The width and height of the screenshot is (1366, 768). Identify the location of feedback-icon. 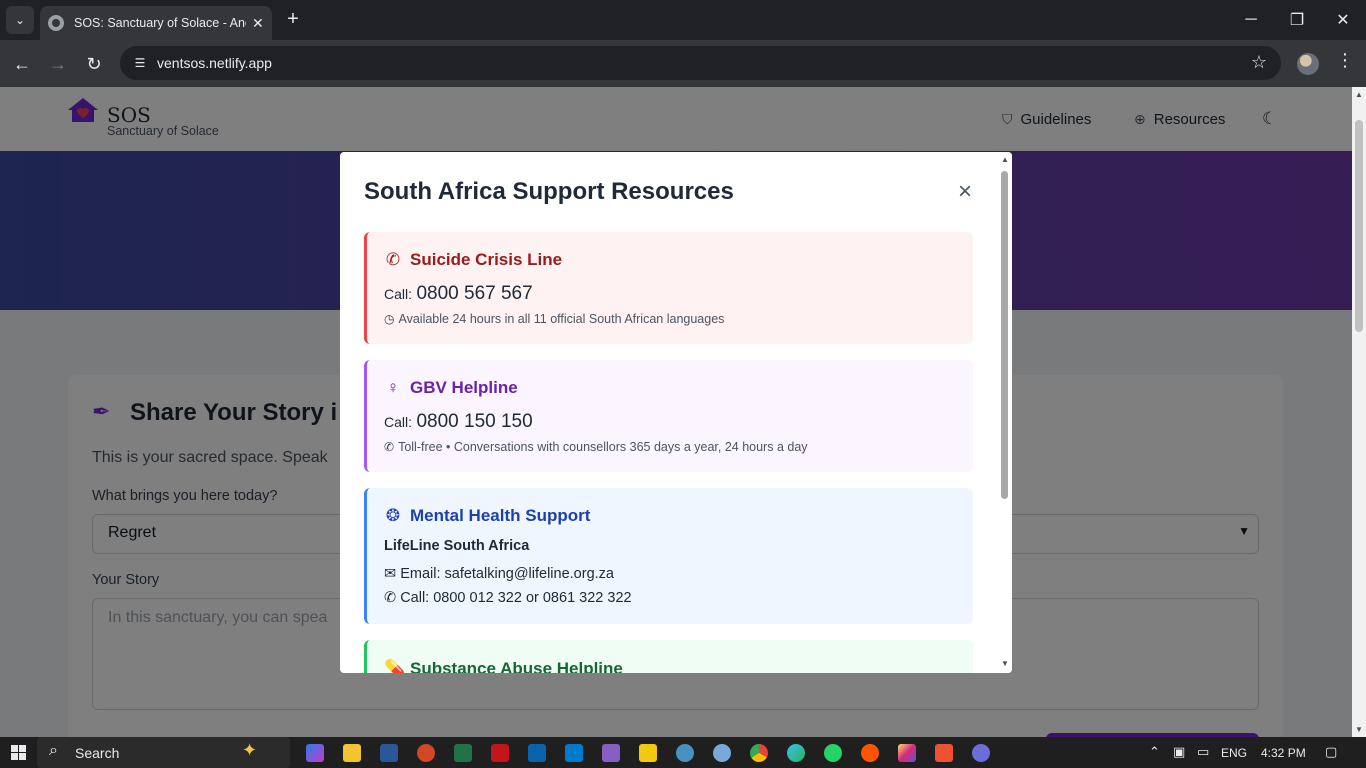
(685, 753).